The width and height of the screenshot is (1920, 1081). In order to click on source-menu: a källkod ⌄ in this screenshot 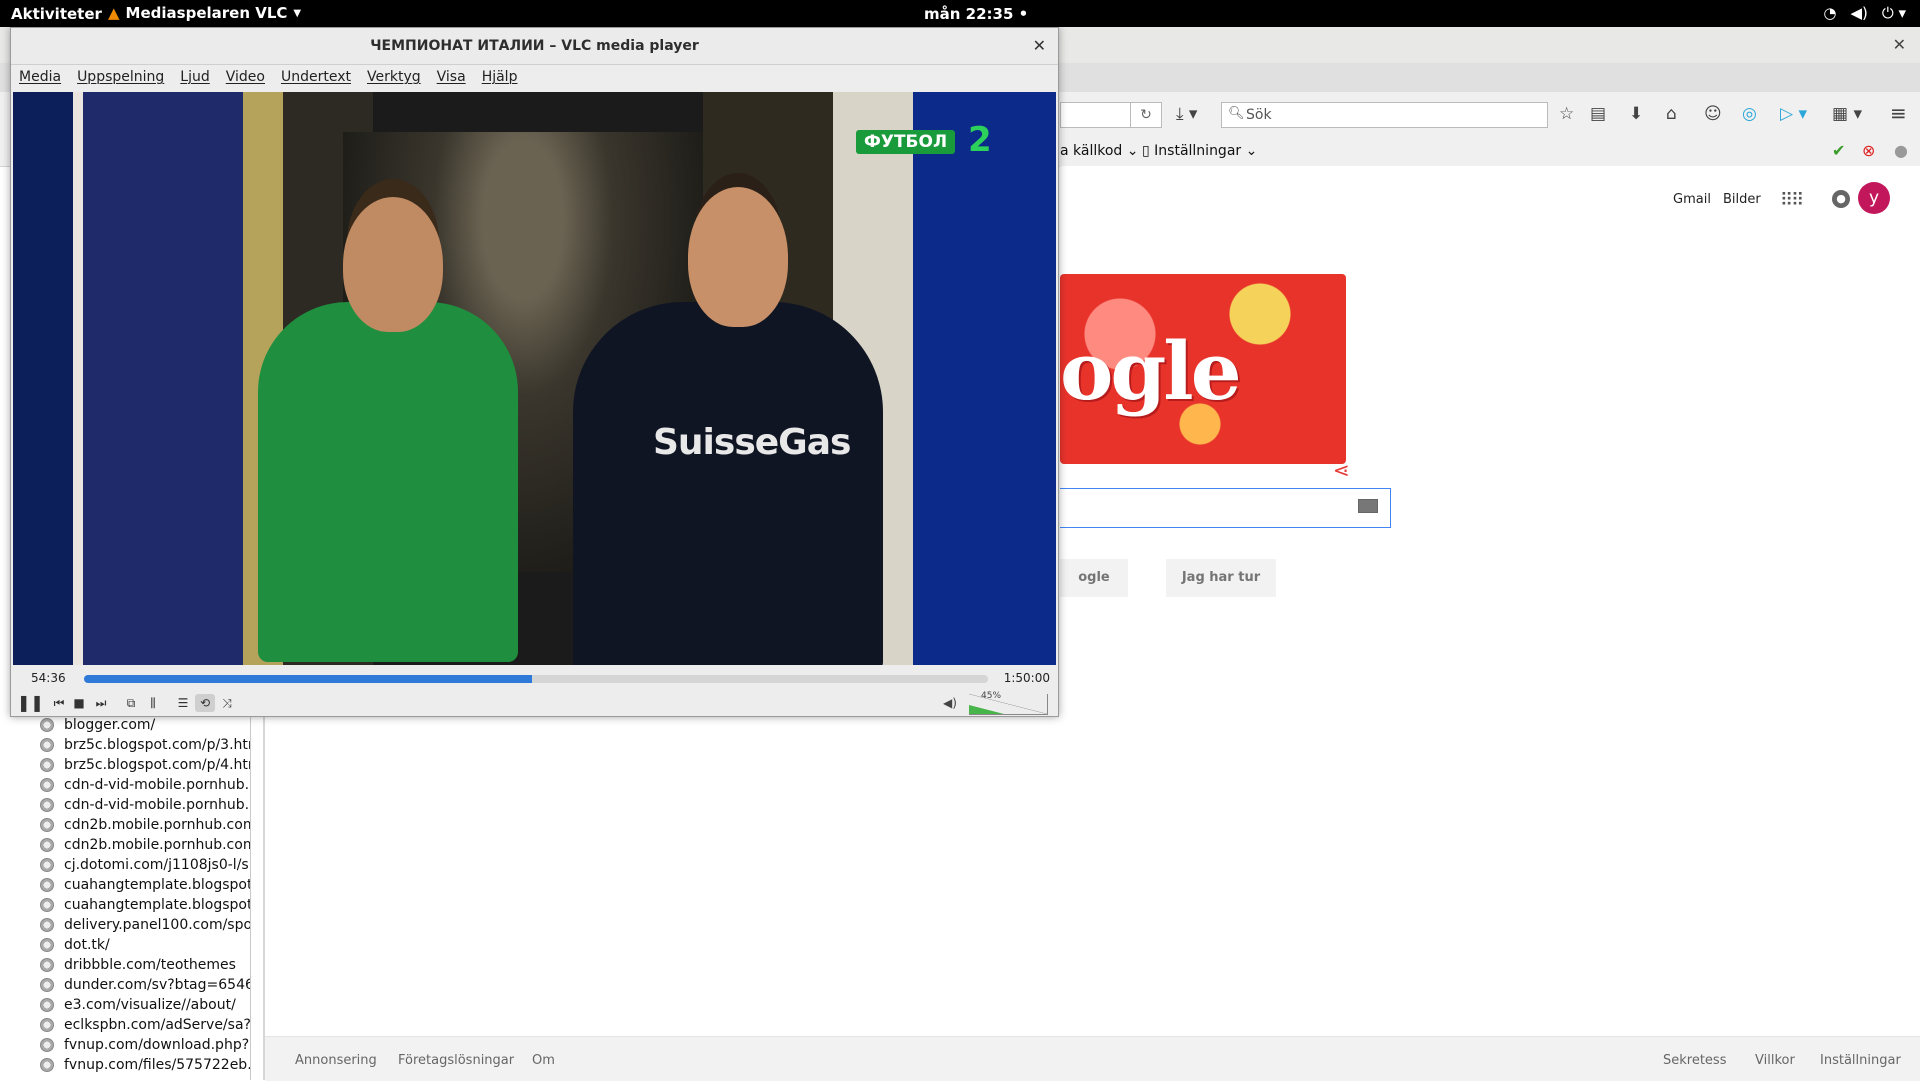, I will do `click(1099, 151)`.